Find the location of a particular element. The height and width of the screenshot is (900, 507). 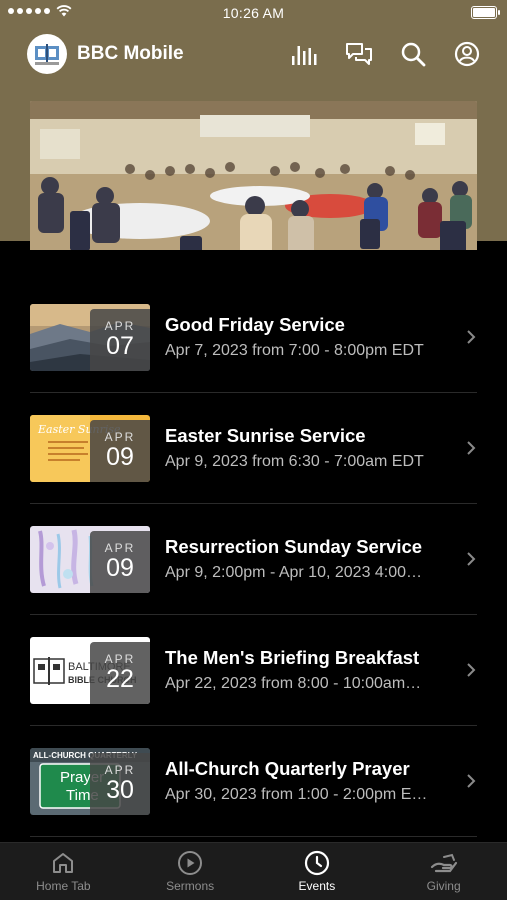

event-date-badge: APR 30 is located at coordinates (120, 783).